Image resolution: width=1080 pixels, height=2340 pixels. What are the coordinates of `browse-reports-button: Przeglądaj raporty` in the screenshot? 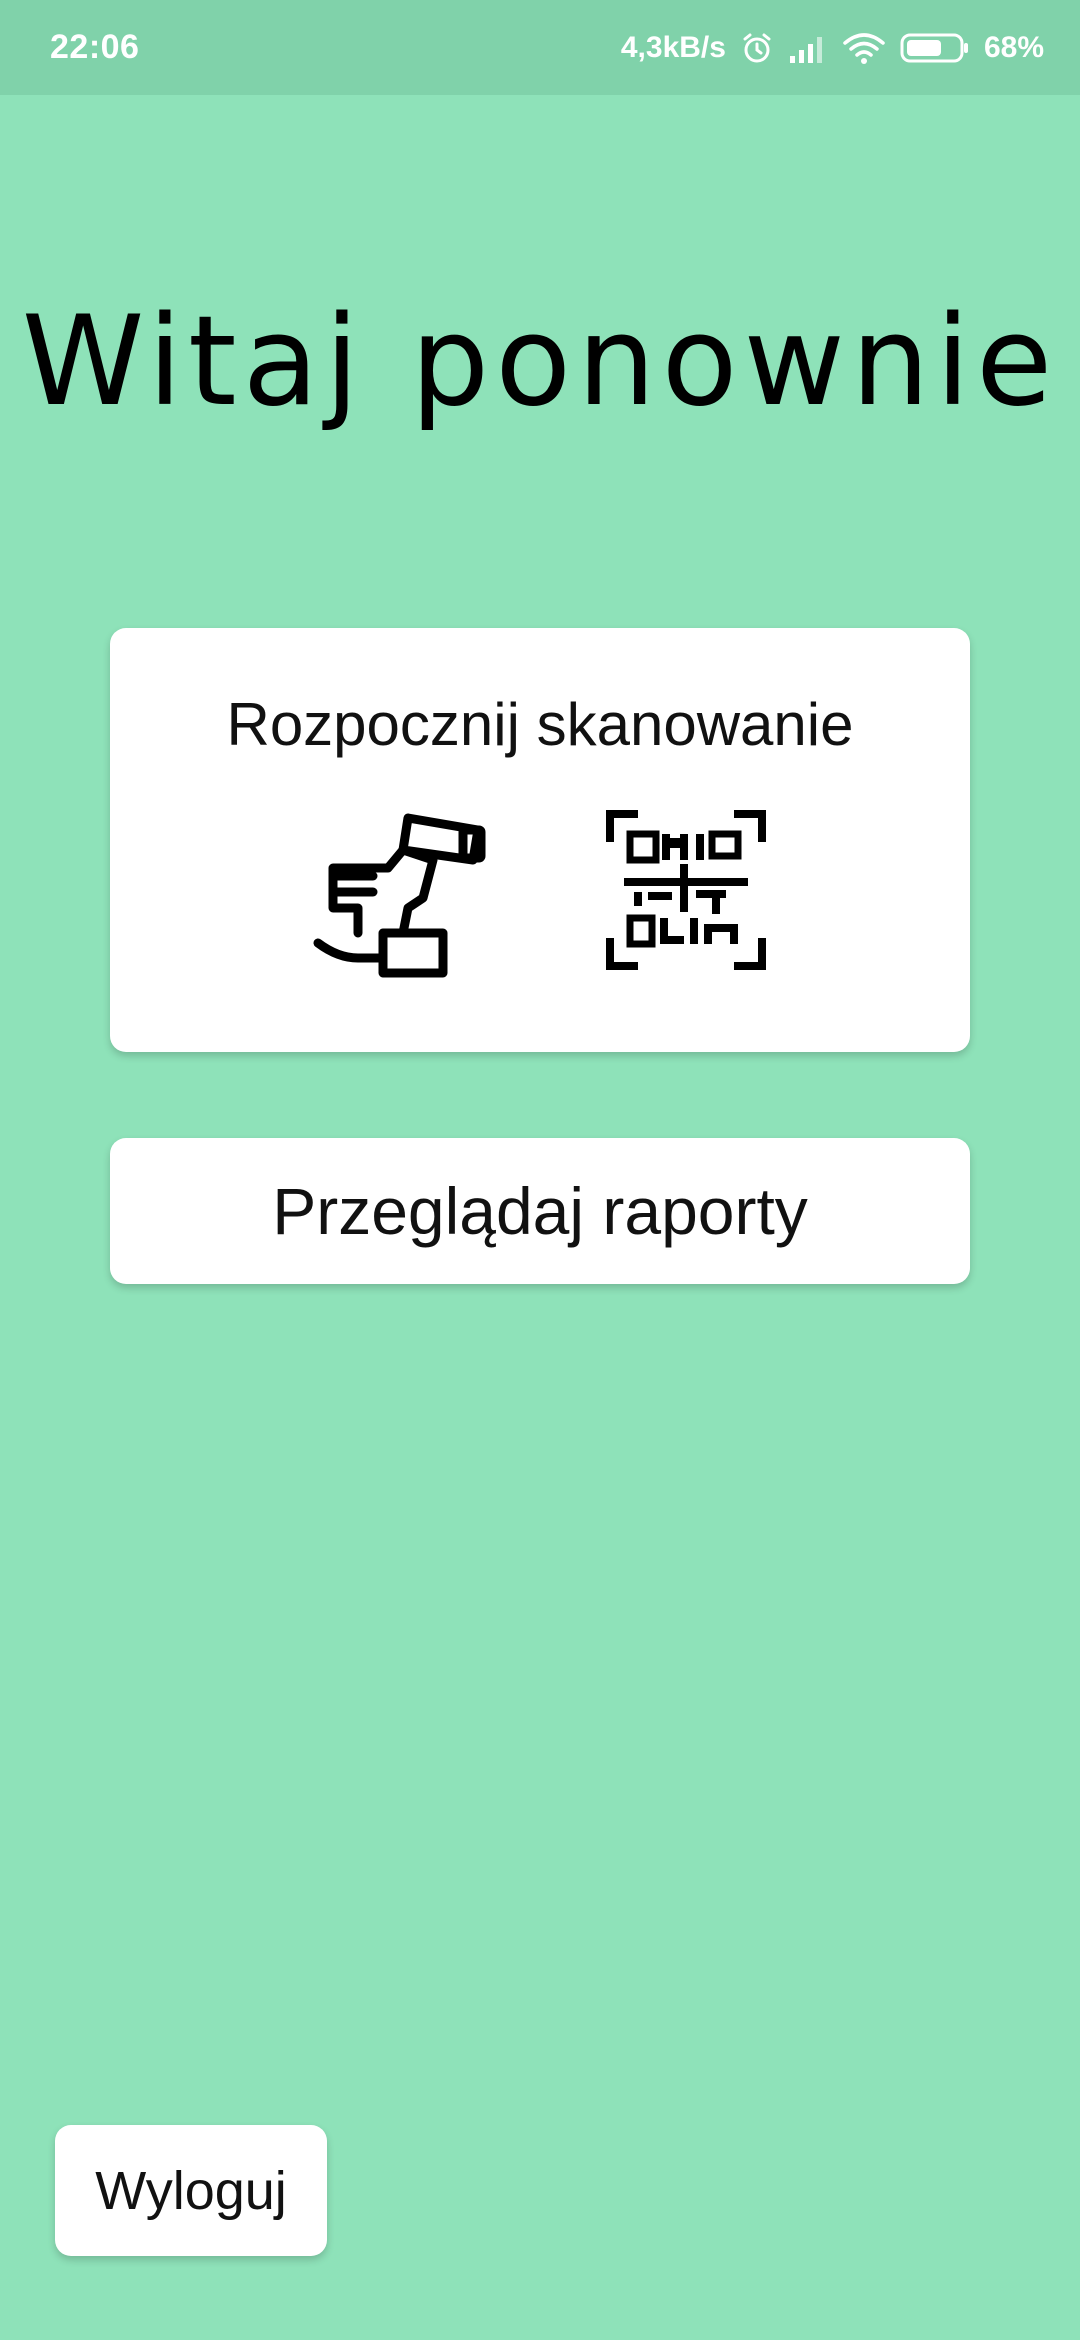 It's located at (540, 1211).